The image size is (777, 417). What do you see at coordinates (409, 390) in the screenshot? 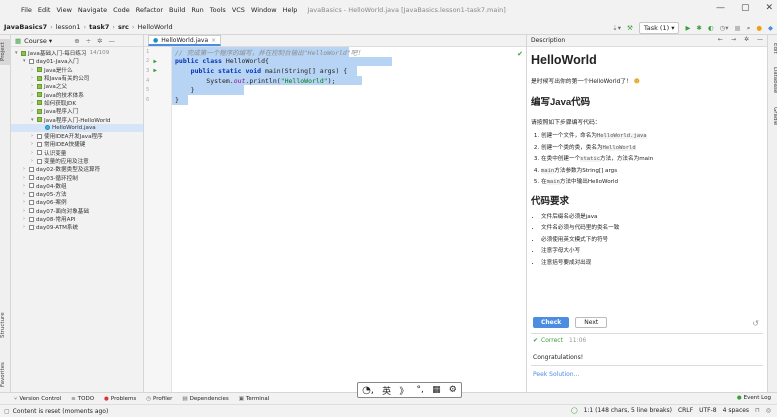
I see `ime-toolbar: ◔, 英 》 °, ▦ ⚙` at bounding box center [409, 390].